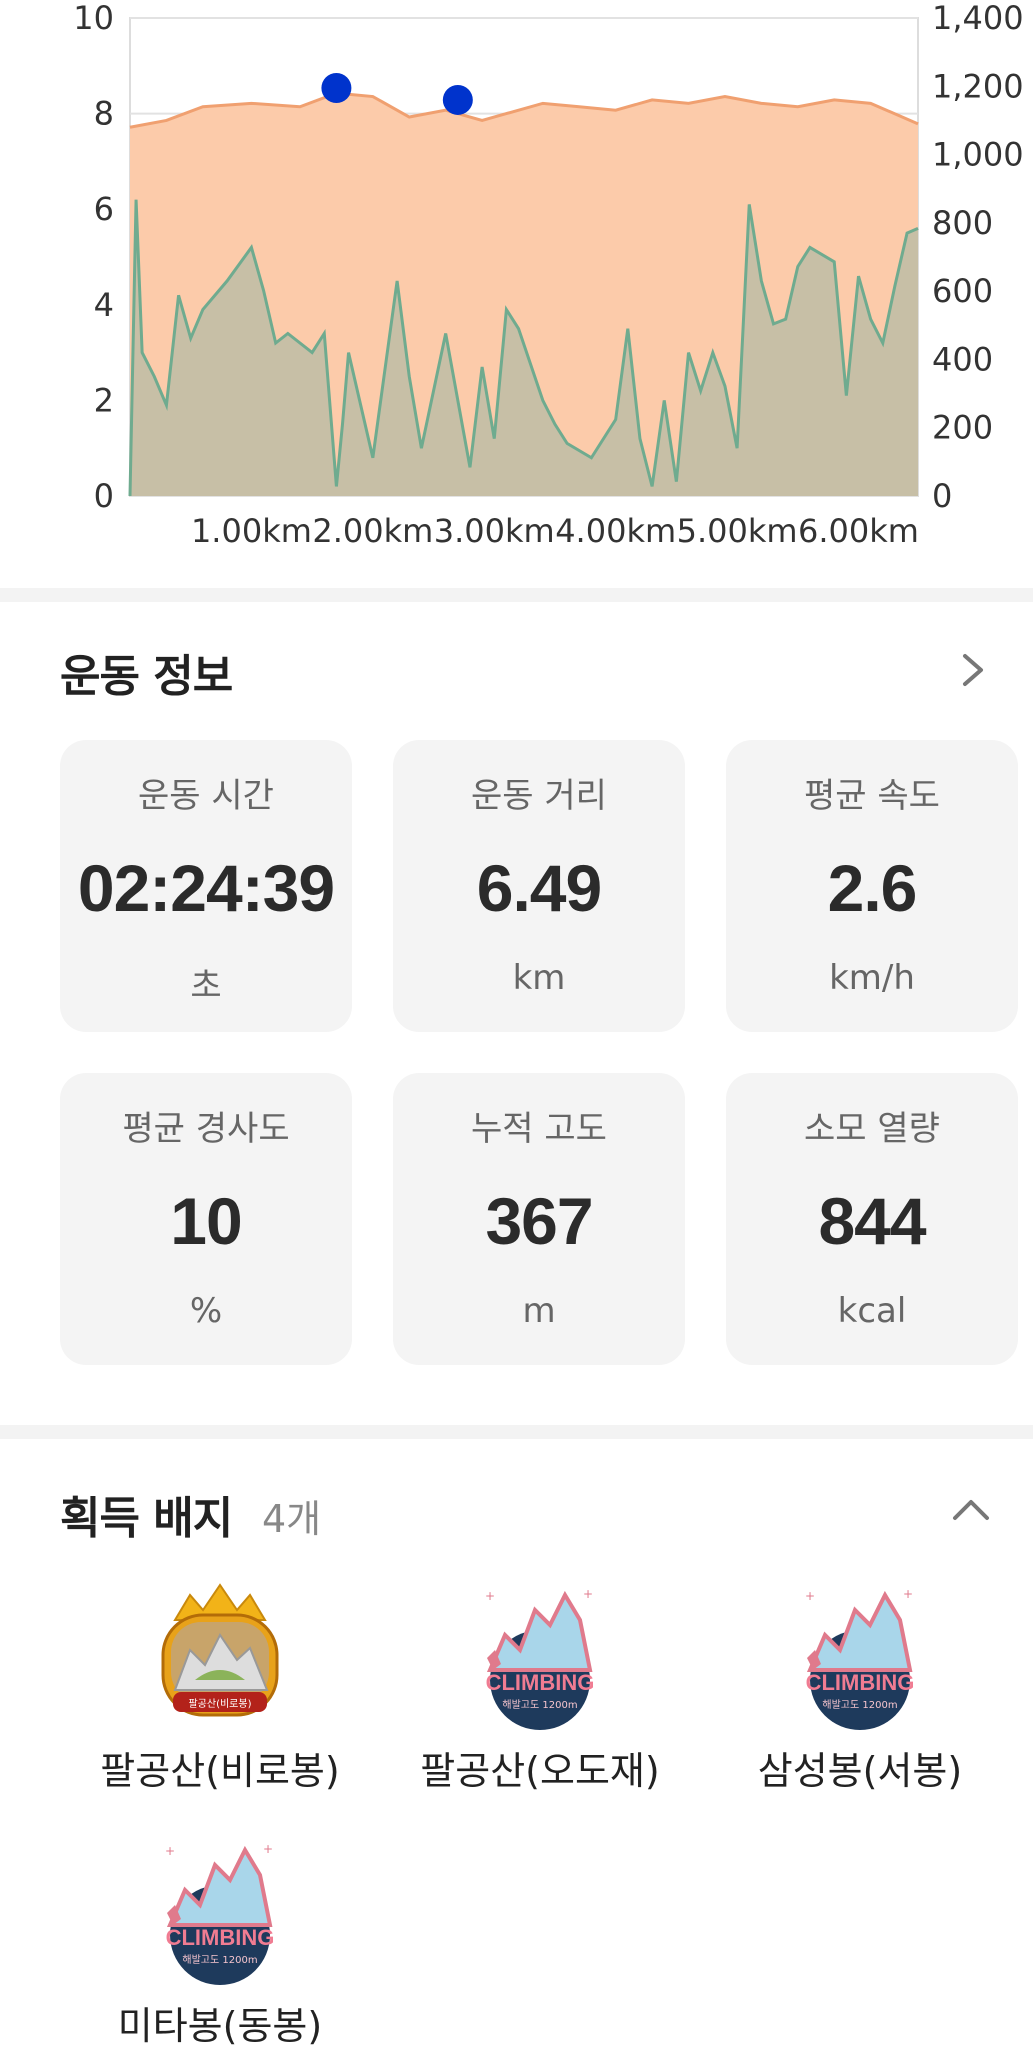 The width and height of the screenshot is (1033, 2050). Describe the element at coordinates (146, 1518) in the screenshot. I see `badges-title: 획득 배지` at that location.